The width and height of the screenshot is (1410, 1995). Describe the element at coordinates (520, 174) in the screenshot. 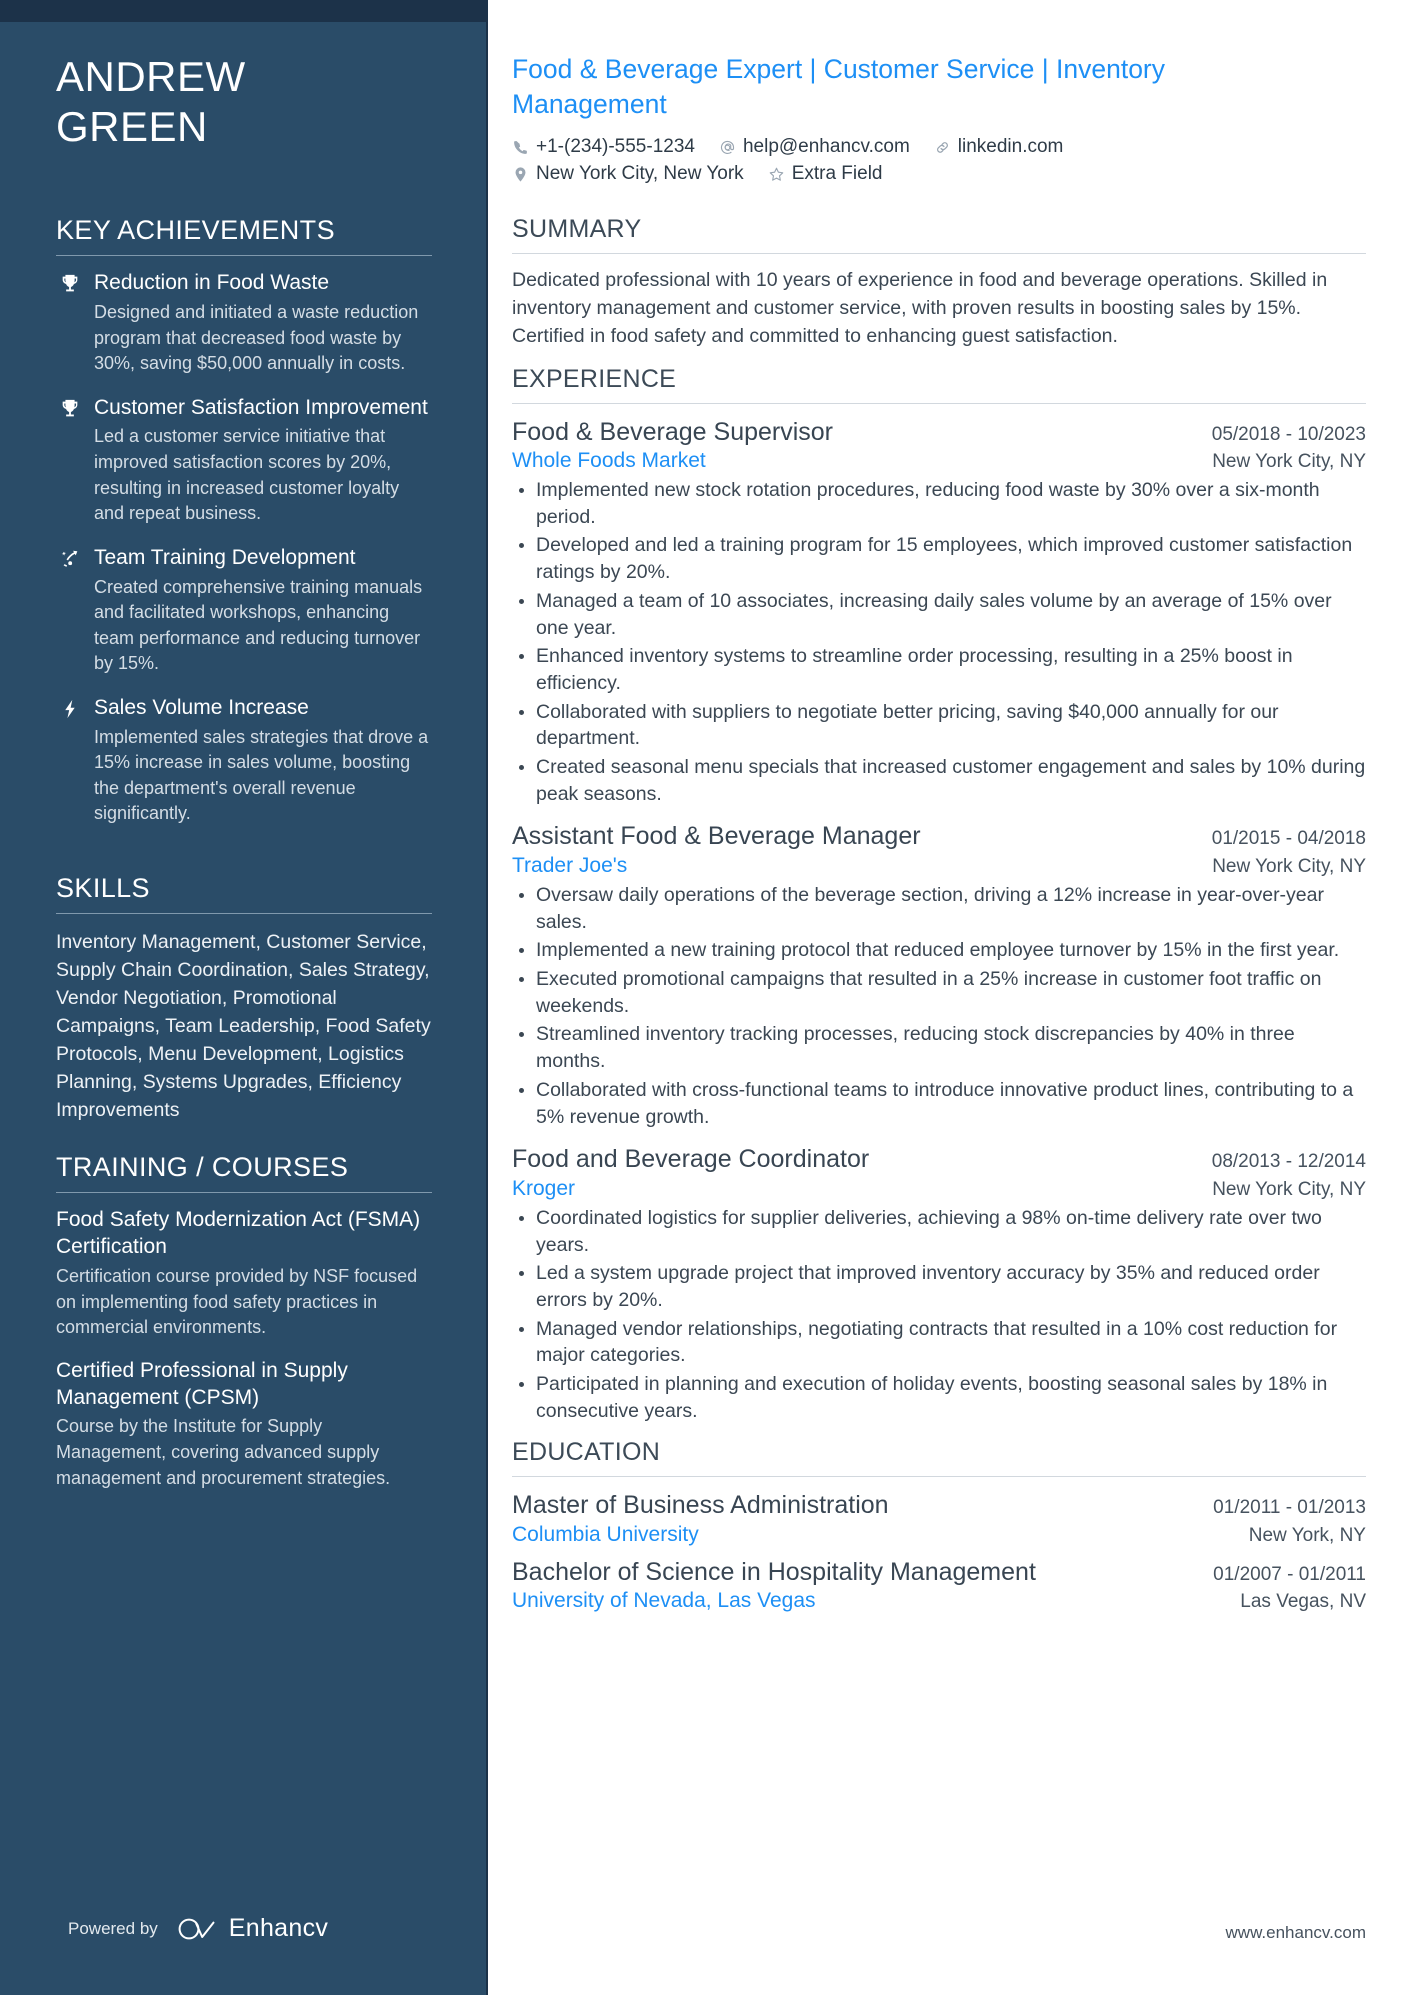

I see `location-pin-icon` at that location.